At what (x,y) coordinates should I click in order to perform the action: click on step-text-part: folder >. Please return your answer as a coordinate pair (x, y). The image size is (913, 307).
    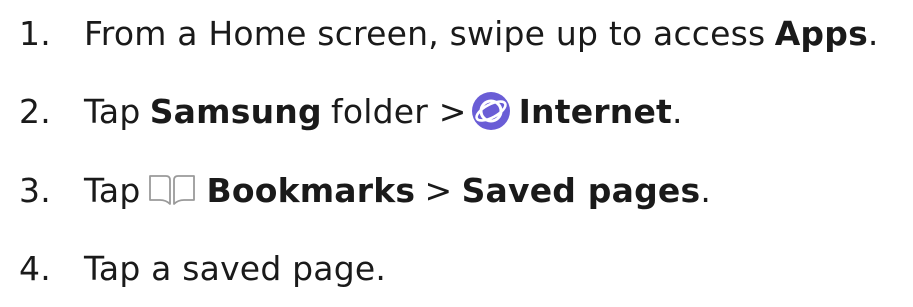
    Looking at the image, I should click on (399, 111).